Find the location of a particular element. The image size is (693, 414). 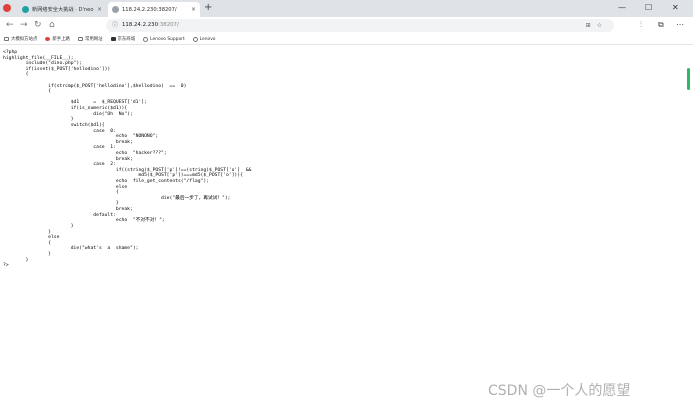

toolbar: ← → ↻ ⌂ ⓘ 118.24.2.230:38207/ ⊞☆ ⫶ ⧉ ⋯ is located at coordinates (346, 25).